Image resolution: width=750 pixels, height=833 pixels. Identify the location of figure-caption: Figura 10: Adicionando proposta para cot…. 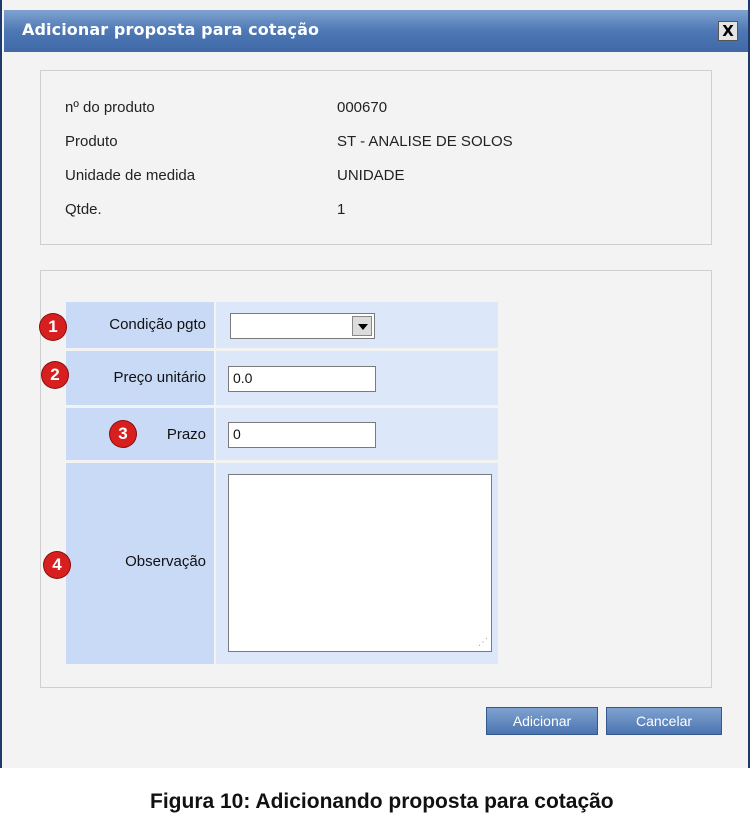
(382, 801).